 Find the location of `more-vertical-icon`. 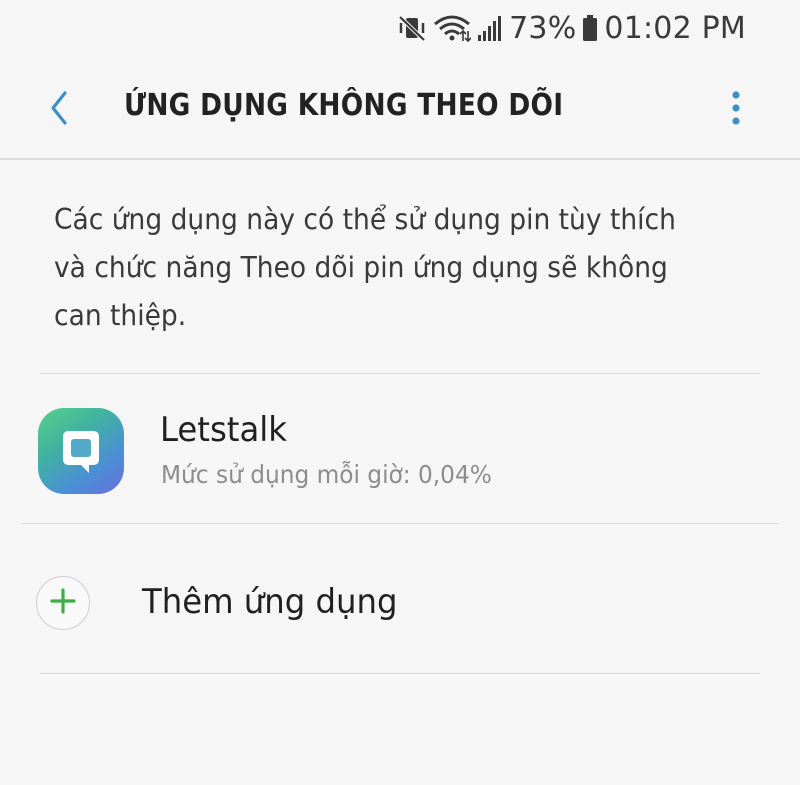

more-vertical-icon is located at coordinates (736, 110).